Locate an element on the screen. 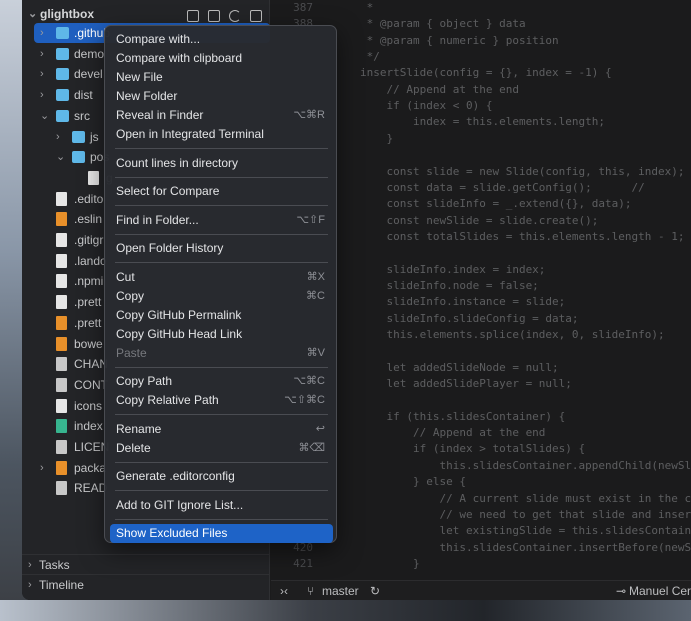  shortcut-label: ⌥⌘C is located at coordinates (309, 381).